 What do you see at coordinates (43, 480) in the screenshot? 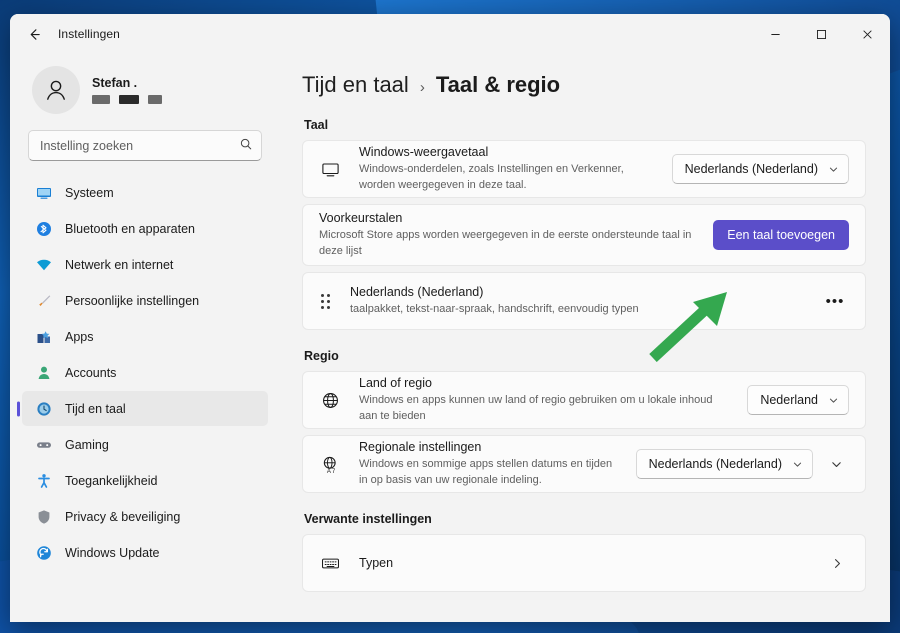
I see `accessibility-icon` at bounding box center [43, 480].